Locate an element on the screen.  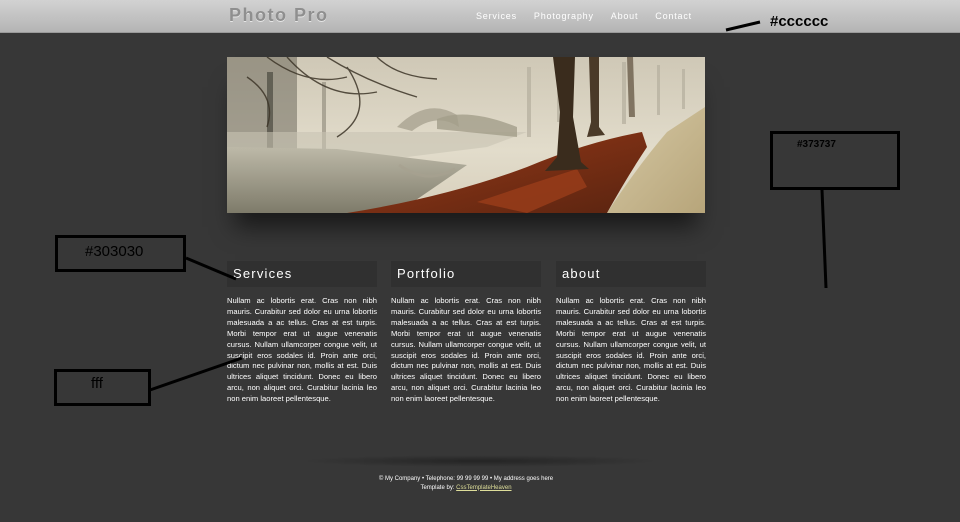
annotation-column-header-color: #303030 is located at coordinates (114, 251).